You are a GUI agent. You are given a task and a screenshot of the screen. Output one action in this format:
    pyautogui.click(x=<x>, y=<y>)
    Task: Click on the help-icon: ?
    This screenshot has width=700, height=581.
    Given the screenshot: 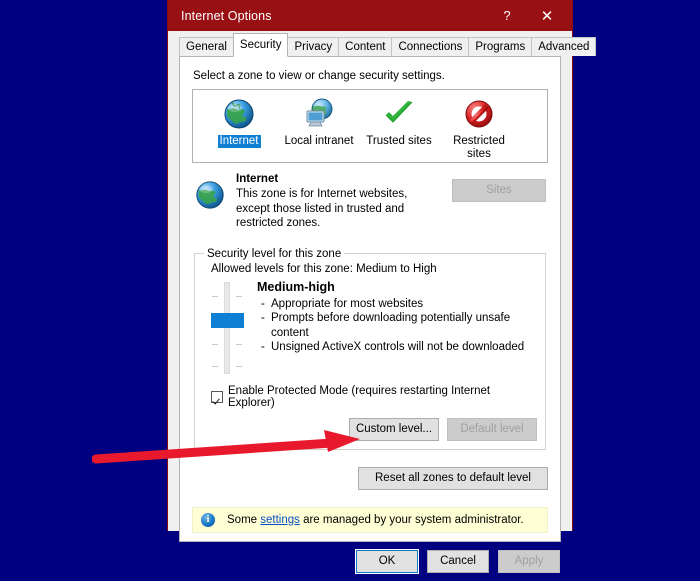 What is the action you would take?
    pyautogui.click(x=507, y=15)
    